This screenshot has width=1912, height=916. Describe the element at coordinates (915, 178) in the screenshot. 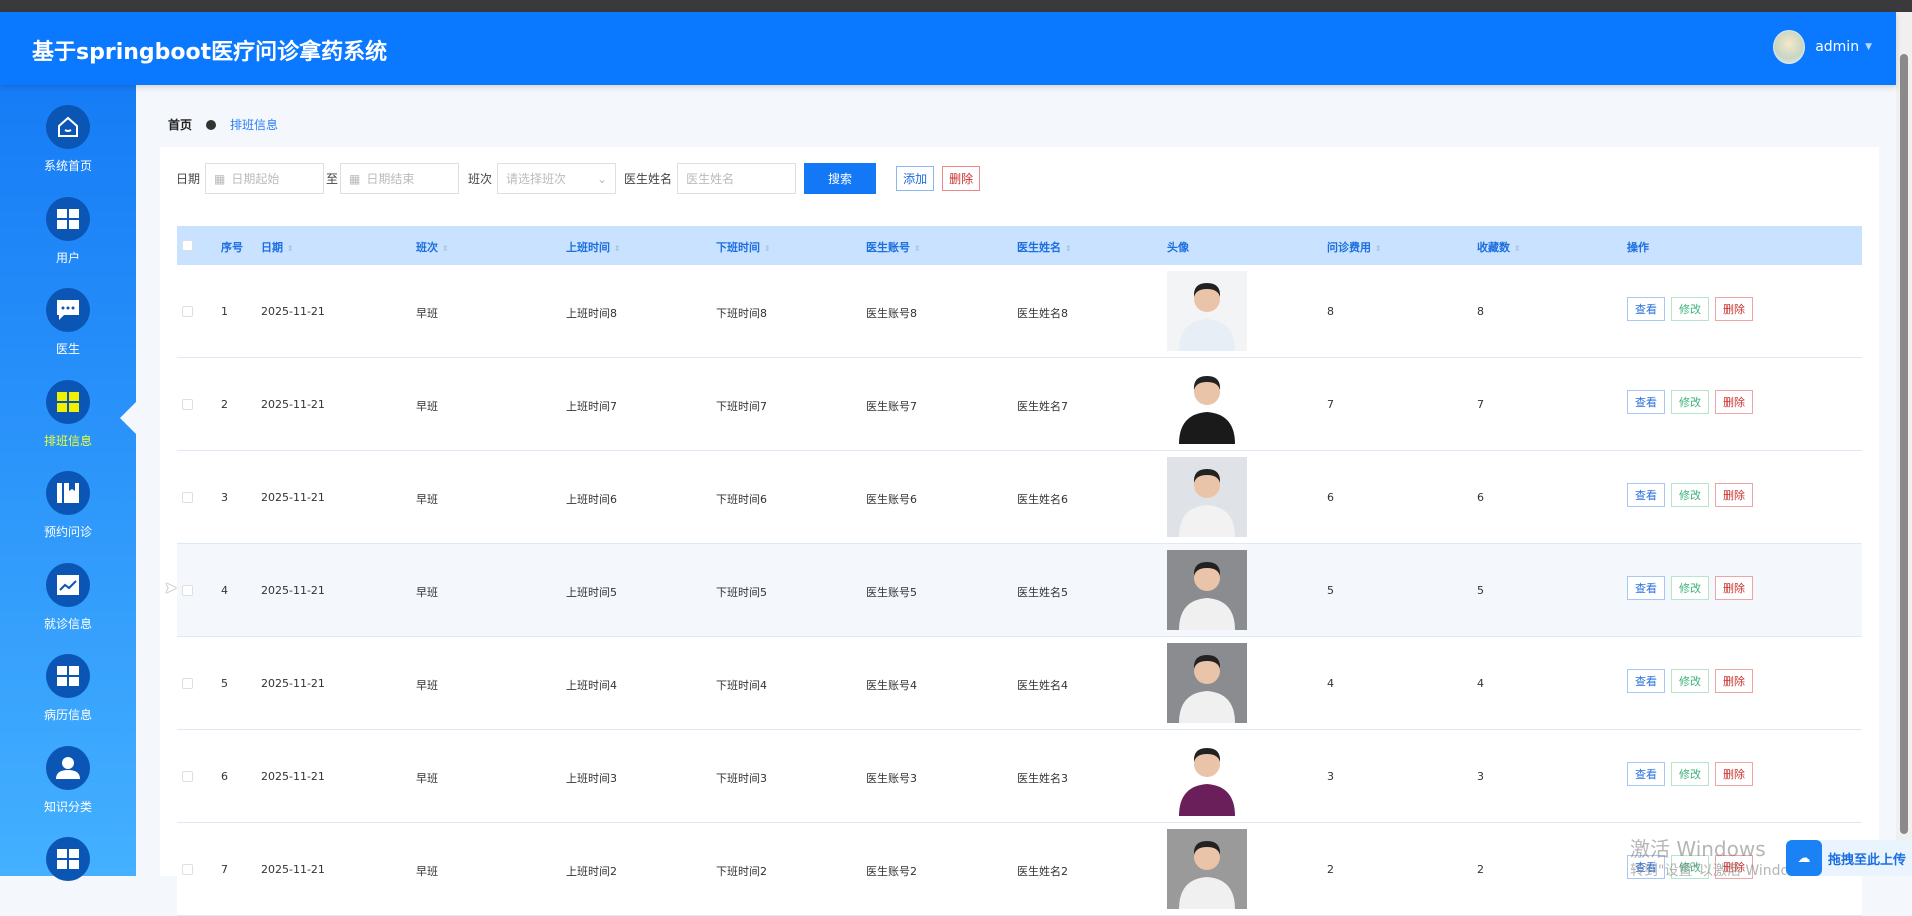

I see `add-button: 添加` at that location.